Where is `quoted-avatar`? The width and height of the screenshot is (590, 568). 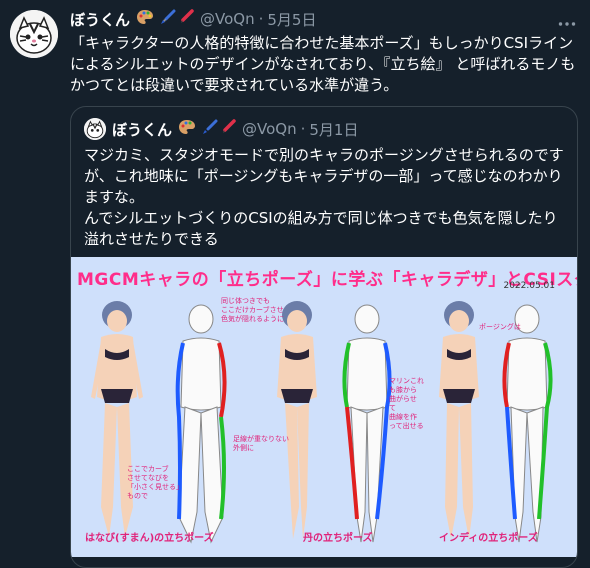
quoted-avatar is located at coordinates (95, 129).